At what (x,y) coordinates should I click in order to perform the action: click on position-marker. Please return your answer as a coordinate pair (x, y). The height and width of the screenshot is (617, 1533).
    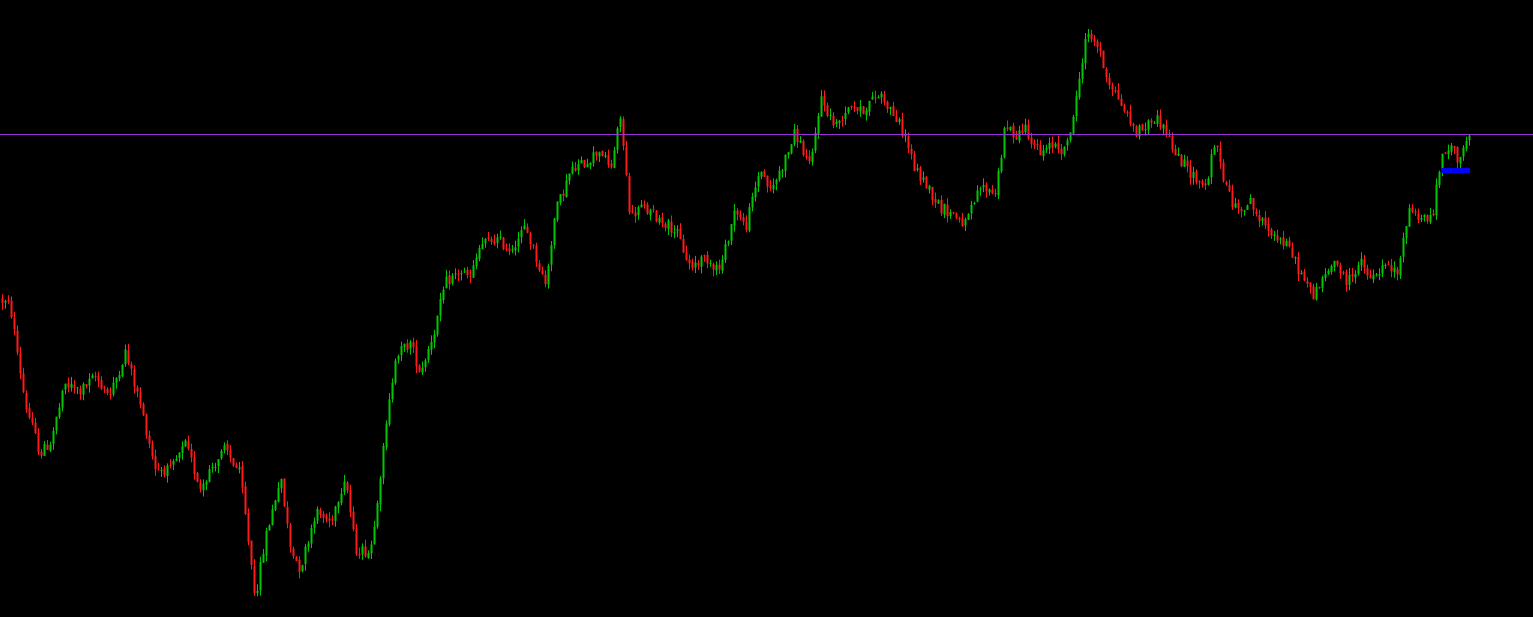
    Looking at the image, I should click on (1455, 170).